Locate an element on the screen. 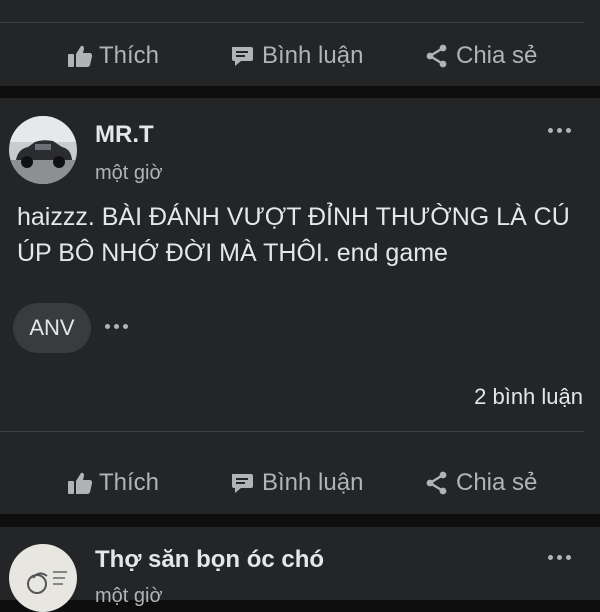  post-author: MR.T is located at coordinates (124, 135).